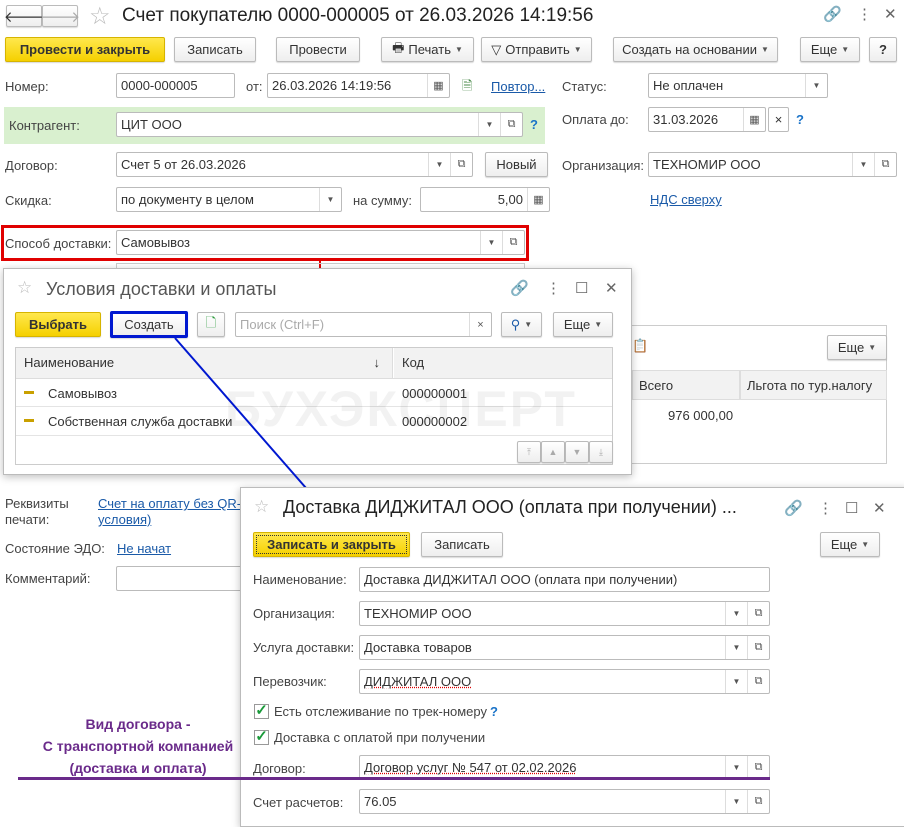  I want to click on cod-label: Доставка с оплатой при получении, so click(380, 737).